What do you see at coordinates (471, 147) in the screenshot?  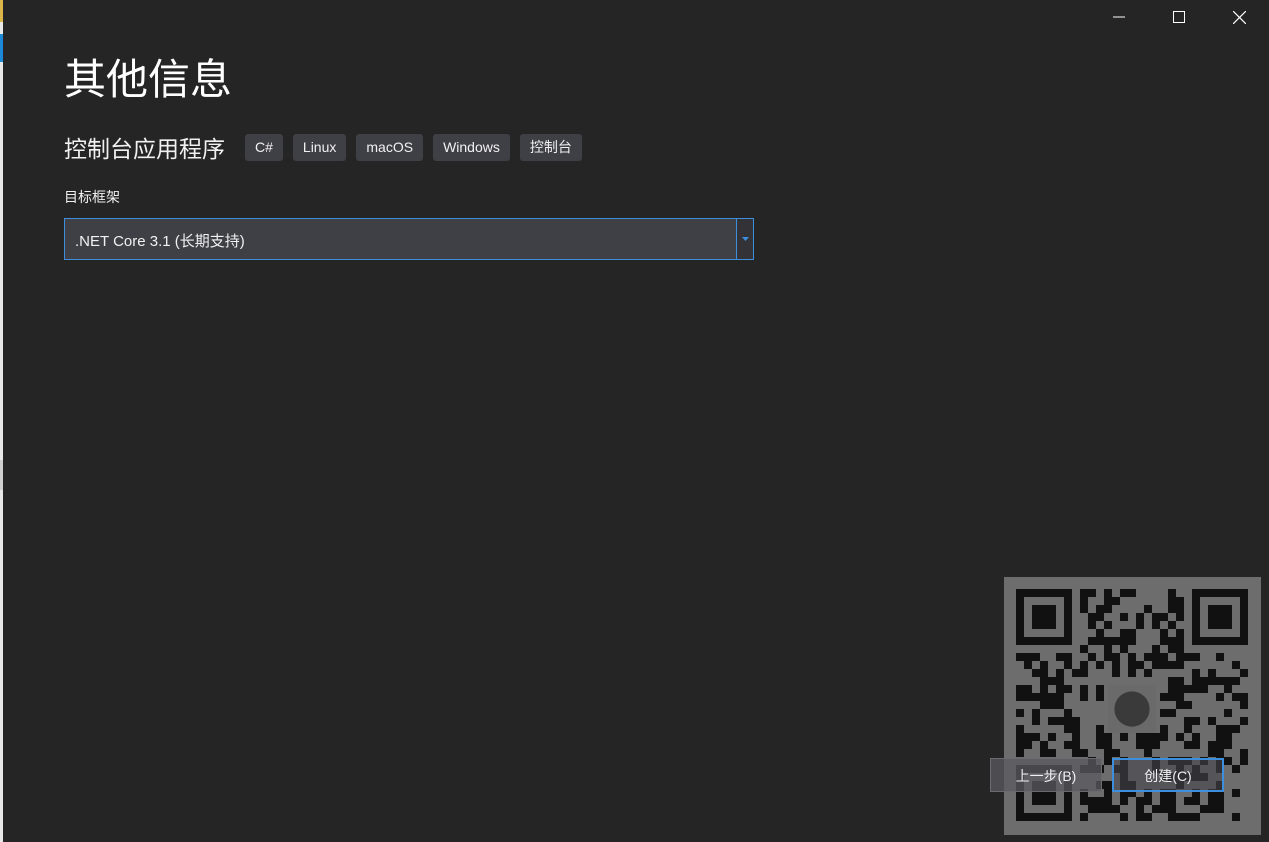 I see `tag-platform-windows: Windows` at bounding box center [471, 147].